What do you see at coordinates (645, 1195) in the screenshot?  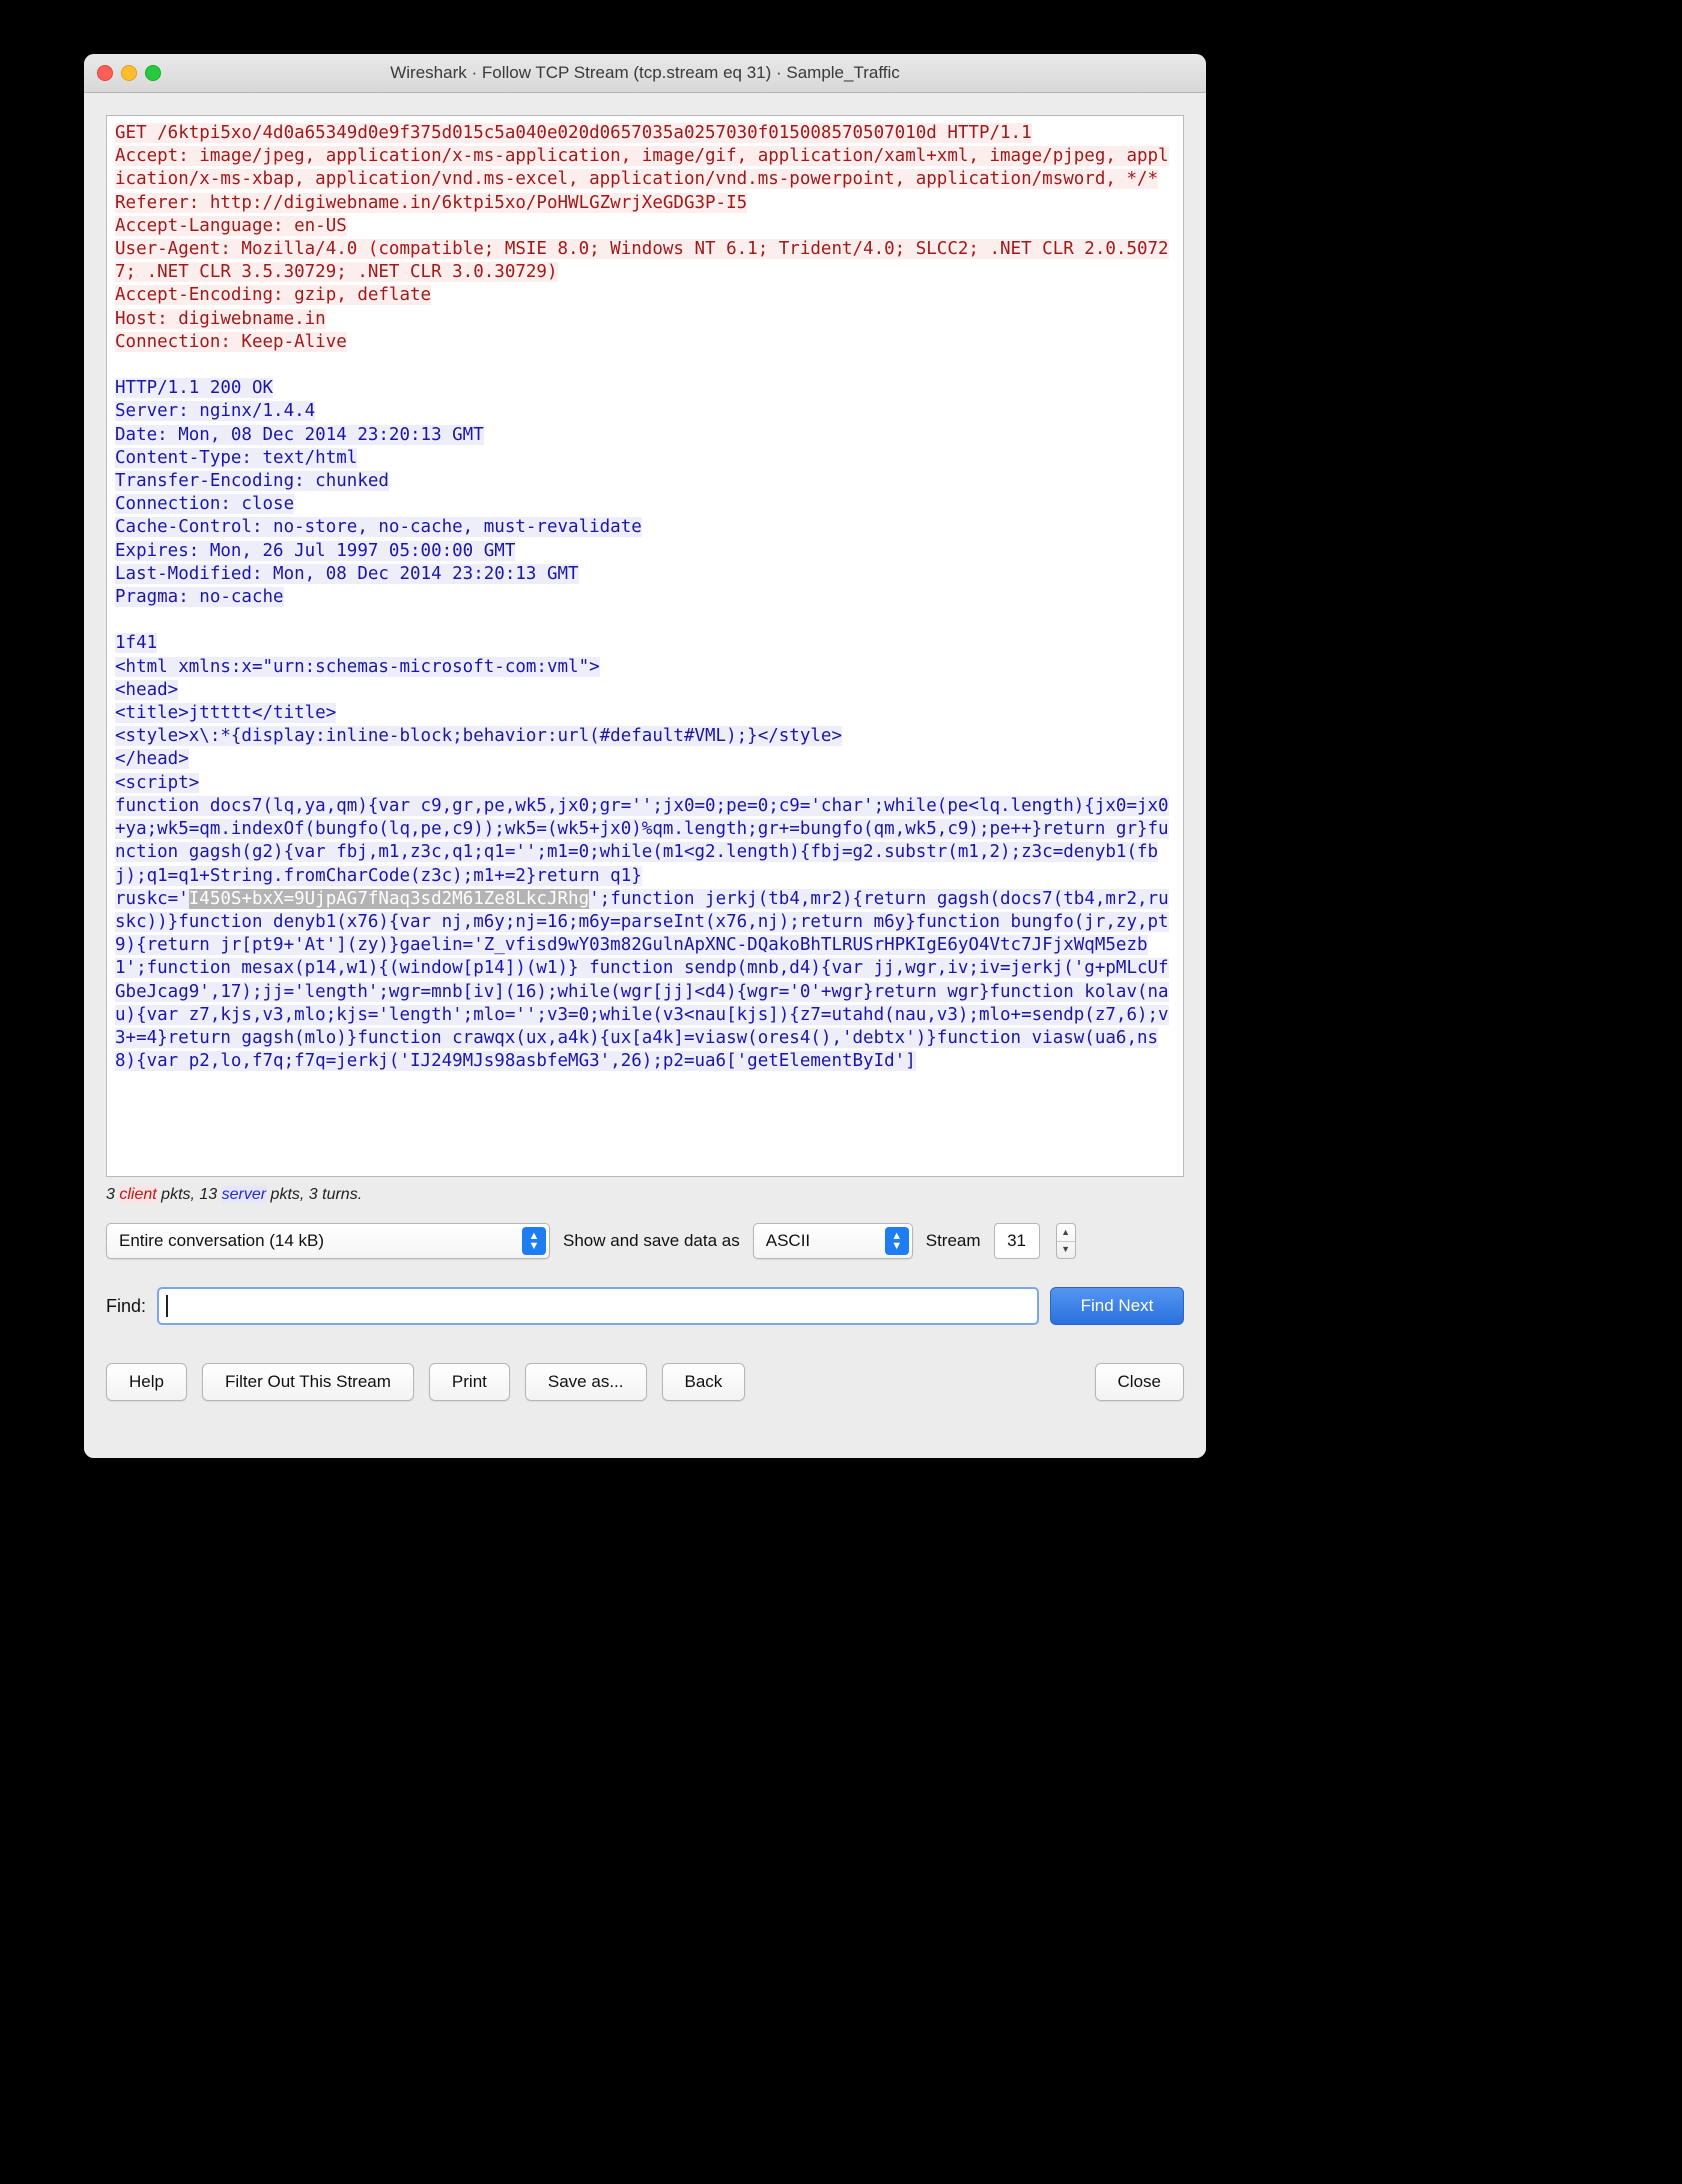 I see `packet-summary-status: 3 client pkts, 13 server pkts, 3 turns.` at bounding box center [645, 1195].